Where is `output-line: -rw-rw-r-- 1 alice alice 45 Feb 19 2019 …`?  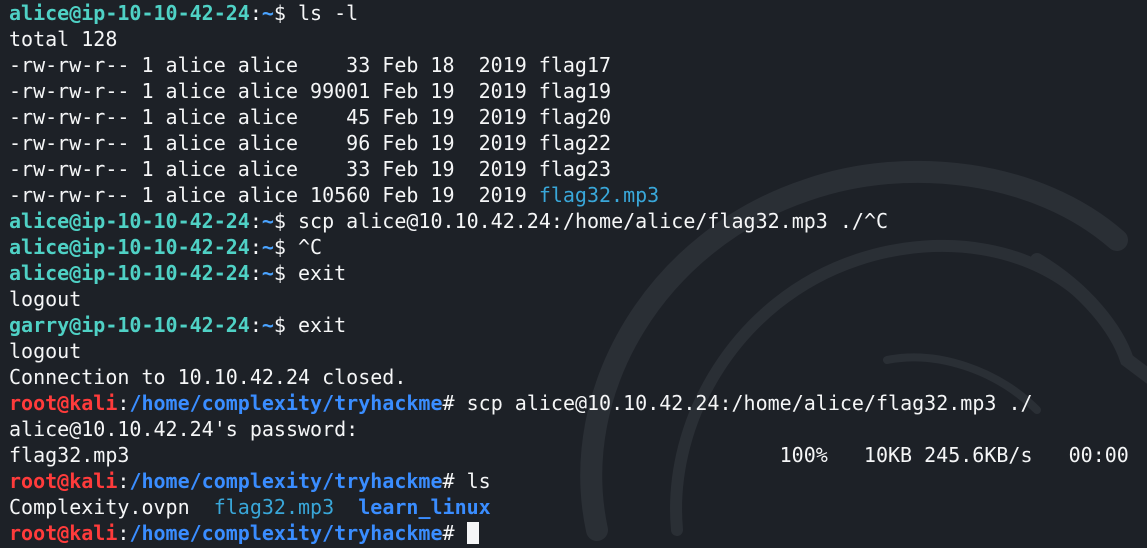
output-line: -rw-rw-r-- 1 alice alice 45 Feb 19 2019 … is located at coordinates (310, 117).